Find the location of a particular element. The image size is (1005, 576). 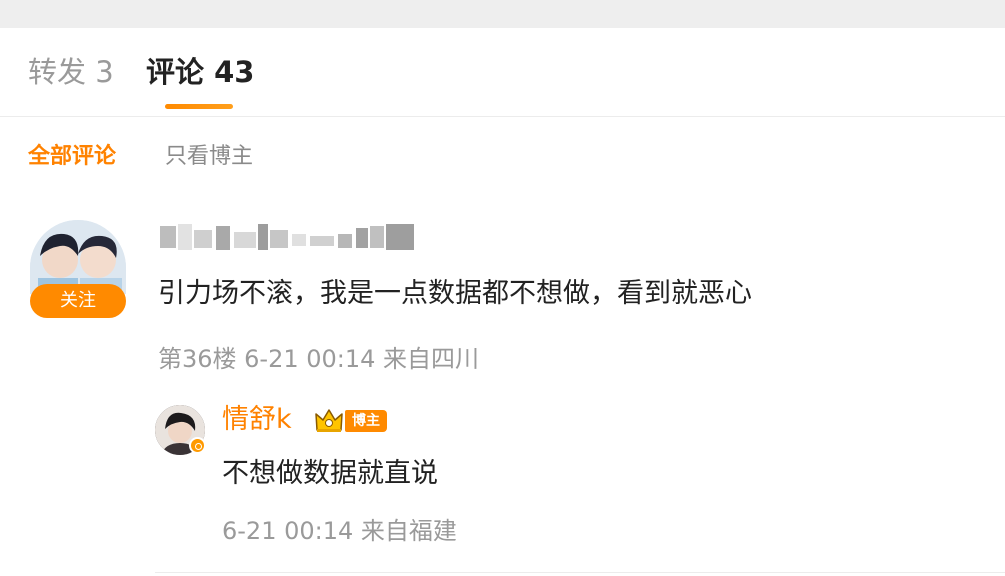

top-strip is located at coordinates (502, 14).